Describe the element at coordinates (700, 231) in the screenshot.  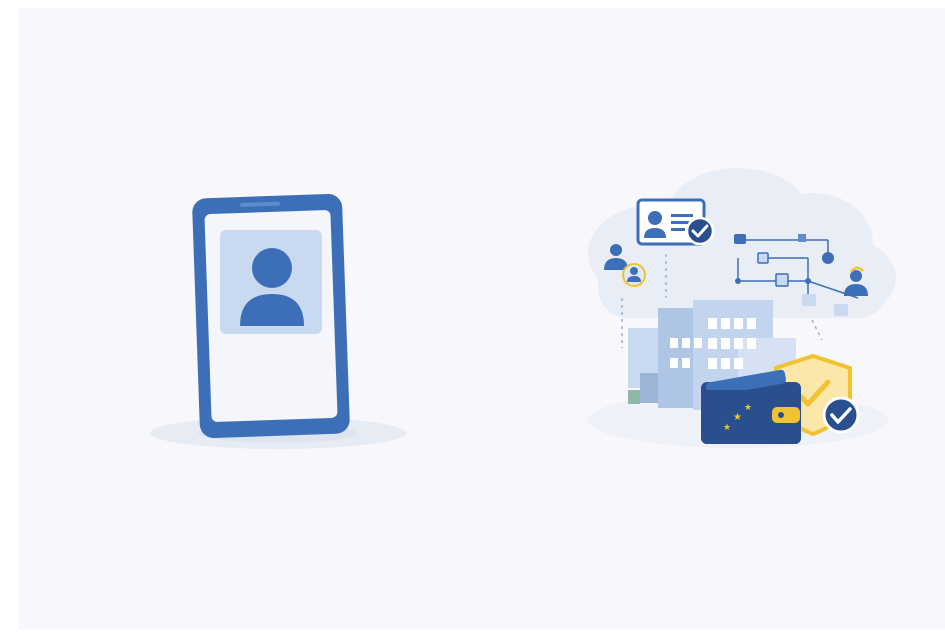
I see `id-checkmark-icon` at that location.